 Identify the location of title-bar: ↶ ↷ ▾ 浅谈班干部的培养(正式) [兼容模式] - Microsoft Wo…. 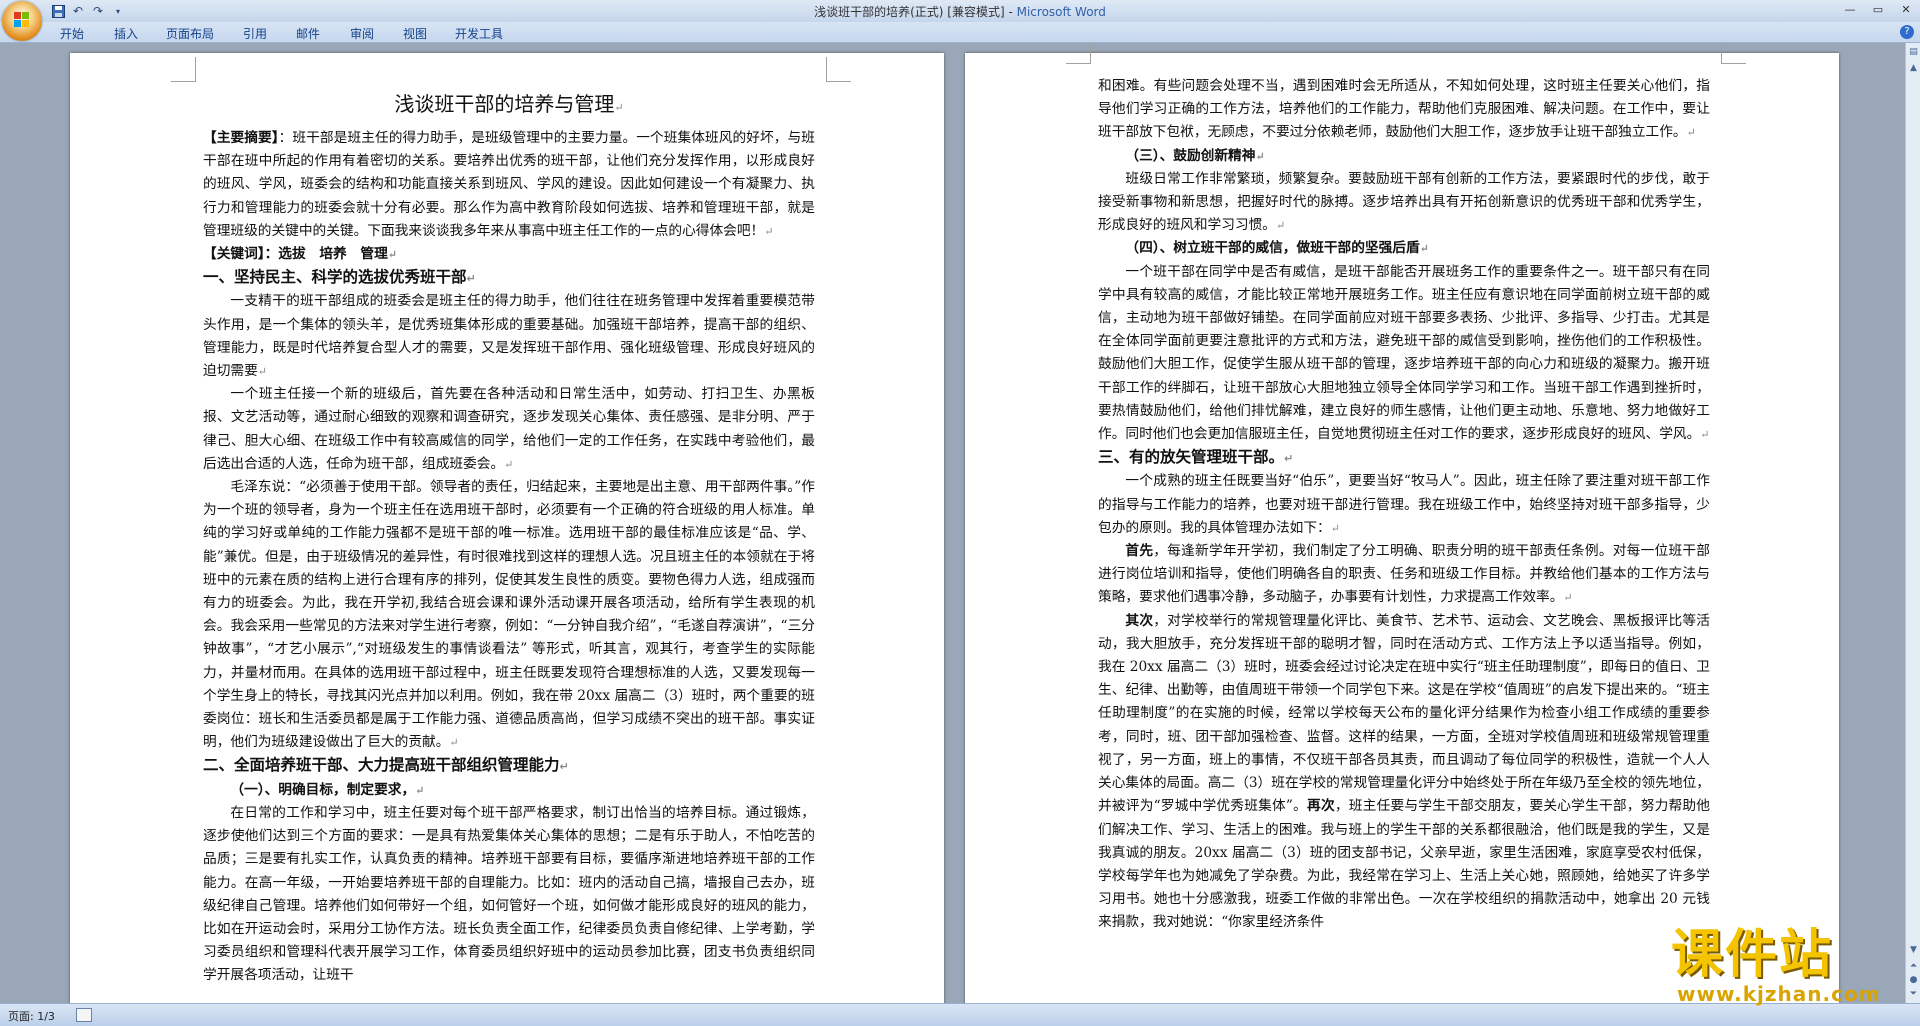
(960, 20).